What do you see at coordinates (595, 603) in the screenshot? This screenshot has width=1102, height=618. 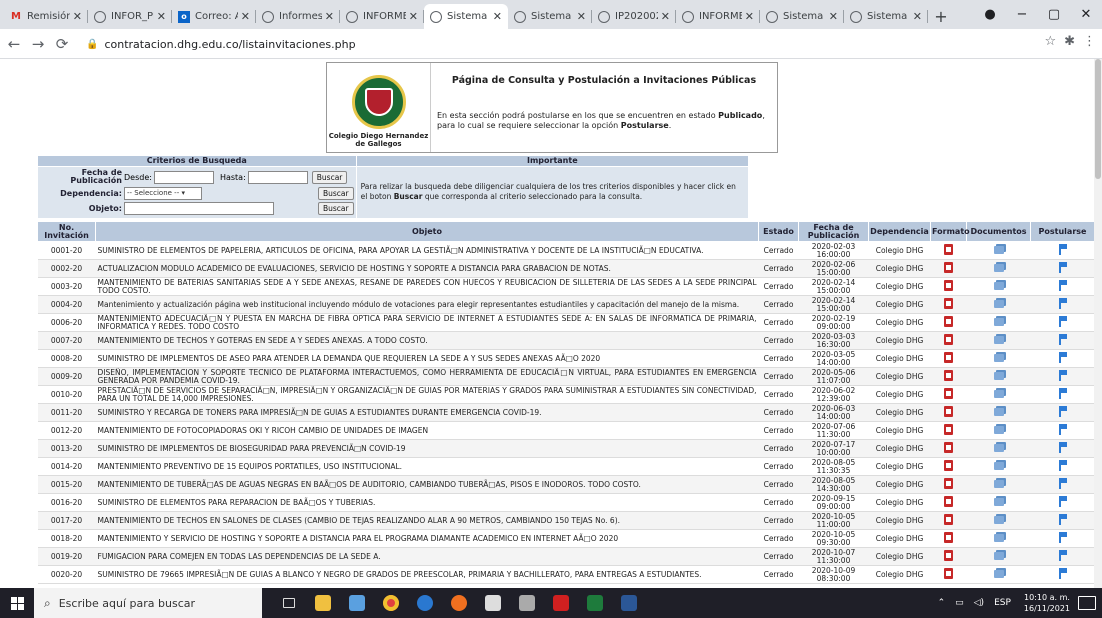 I see `excel-icon` at bounding box center [595, 603].